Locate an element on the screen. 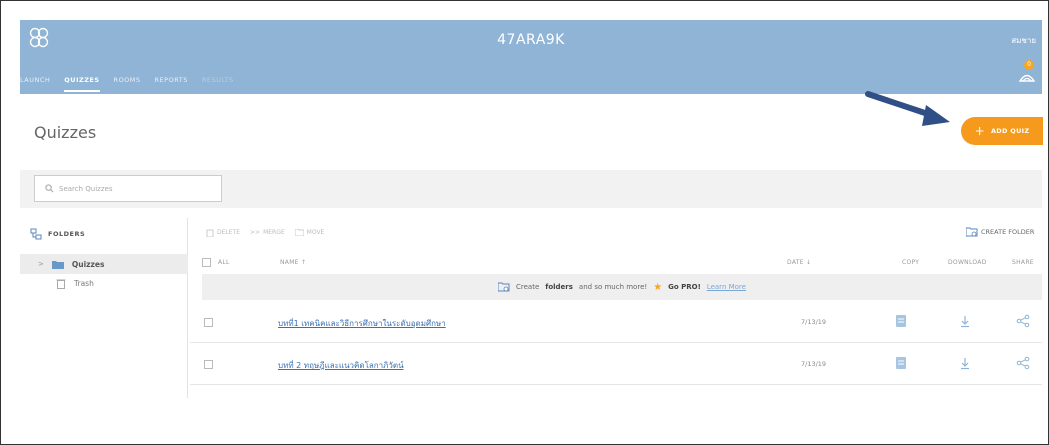  nav-quizzes: QUIZZES is located at coordinates (82, 84).